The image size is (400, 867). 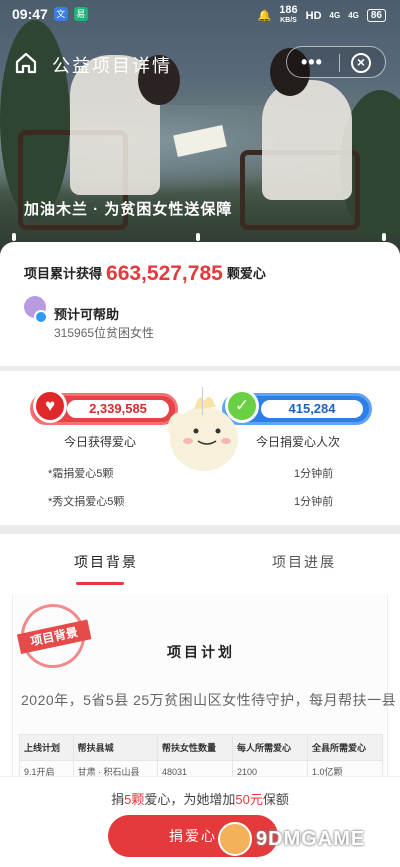 What do you see at coordinates (60, 14) in the screenshot?
I see `app-notification-icon: 文` at bounding box center [60, 14].